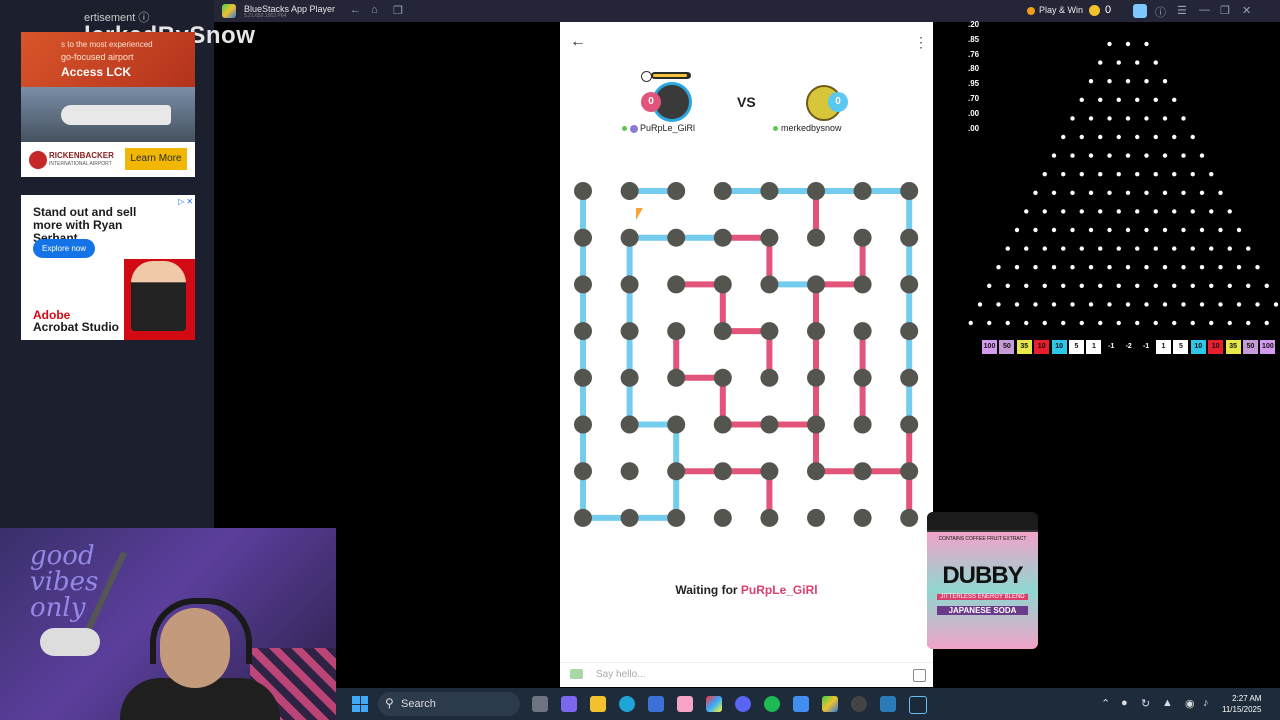 Image resolution: width=1280 pixels, height=720 pixels. What do you see at coordinates (1145, 703) in the screenshot?
I see `tray-sync-icon: ↻` at bounding box center [1145, 703].